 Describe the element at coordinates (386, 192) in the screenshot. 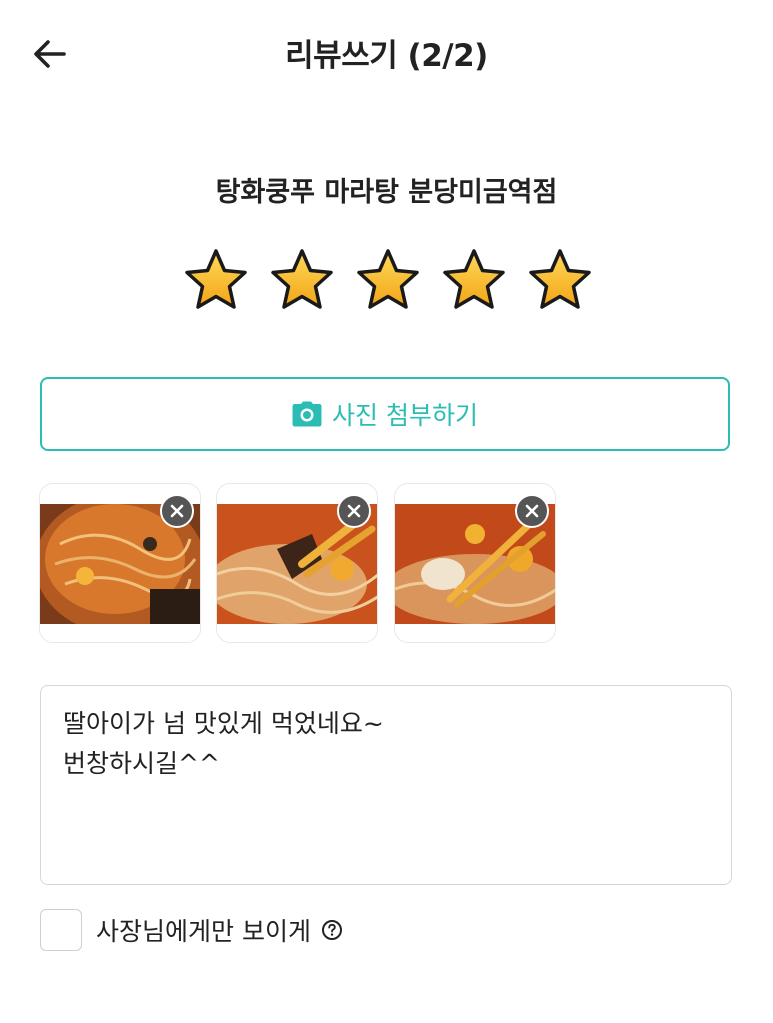

I see `store-name: 탕화쿵푸 마라탕 분당미금역점` at that location.